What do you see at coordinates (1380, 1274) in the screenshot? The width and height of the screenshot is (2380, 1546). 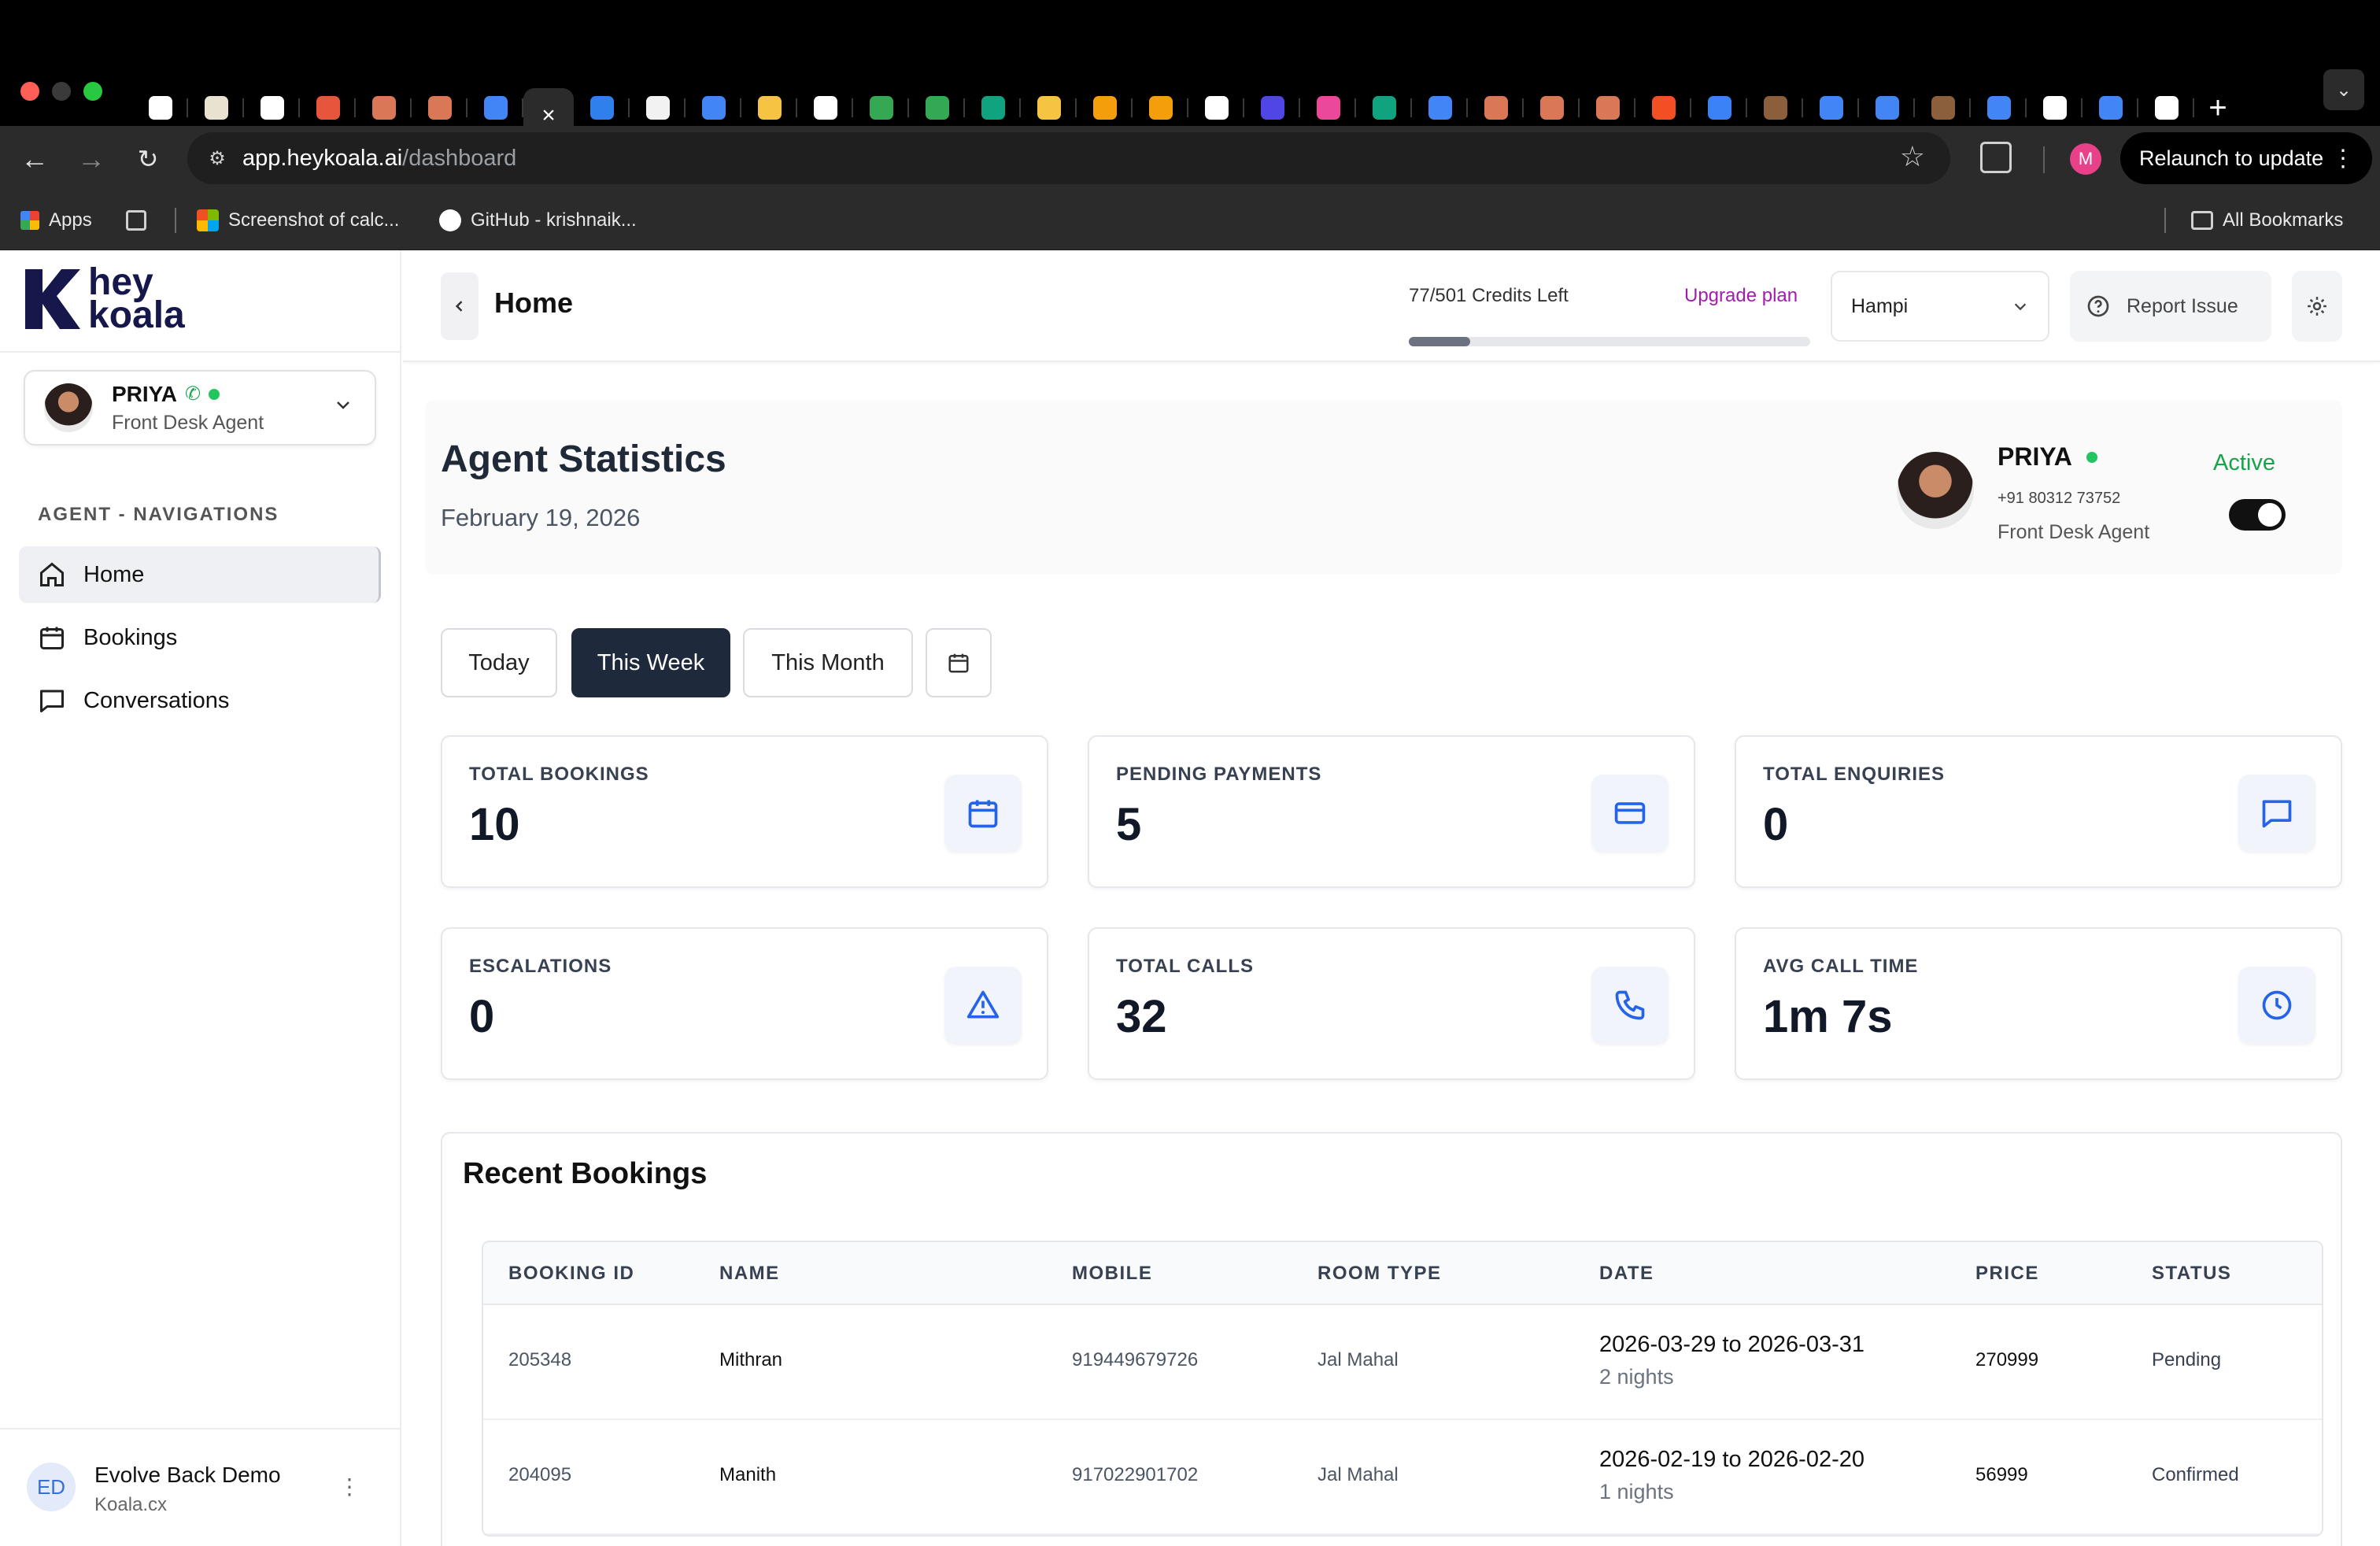 I see `column-header-room-type: ROOM TYPE` at bounding box center [1380, 1274].